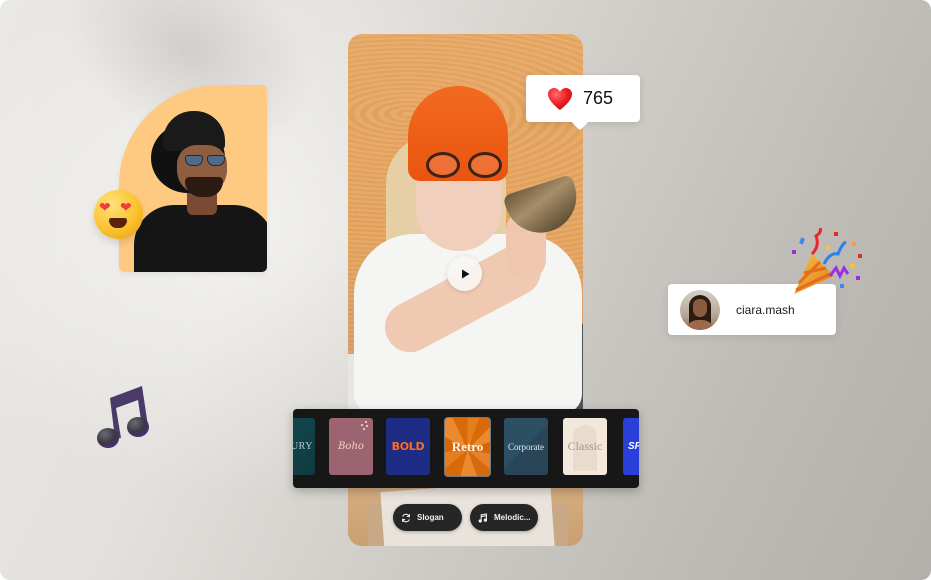  I want to click on likes-count: 765, so click(598, 98).